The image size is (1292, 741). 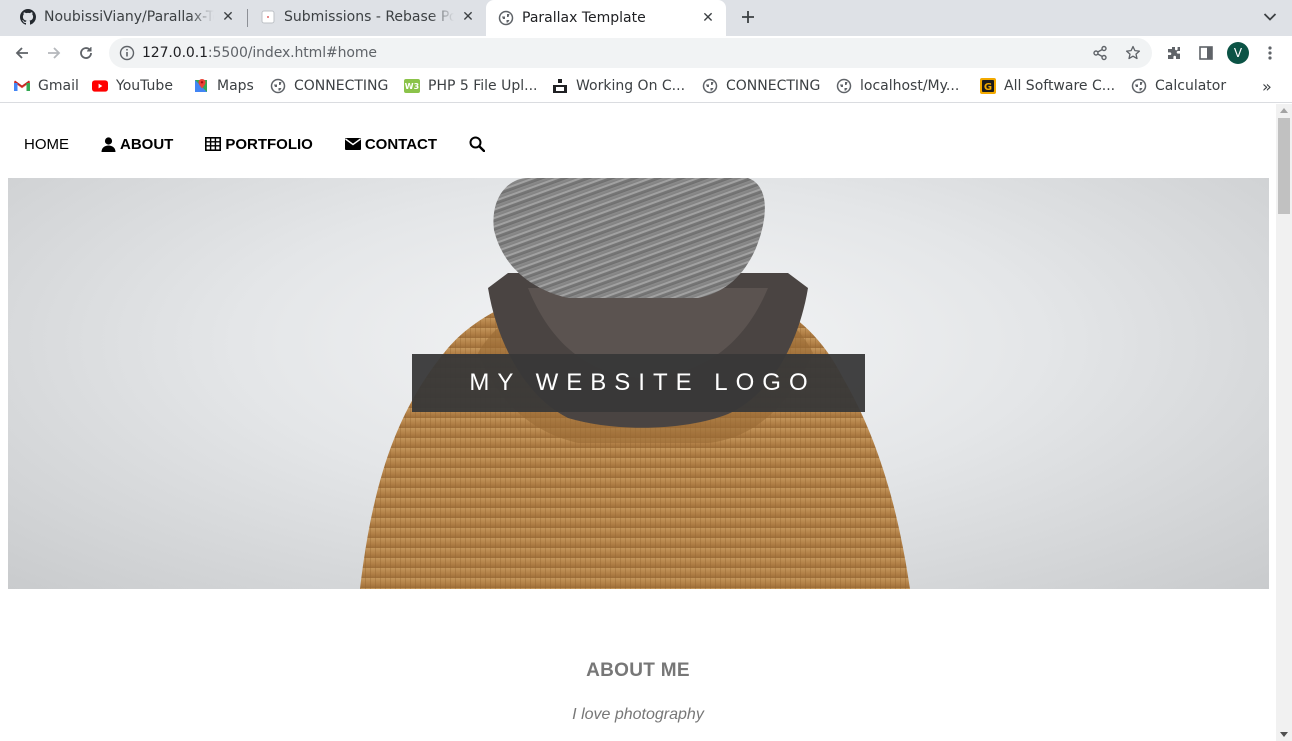 I want to click on arrow-right-icon, so click(x=54, y=53).